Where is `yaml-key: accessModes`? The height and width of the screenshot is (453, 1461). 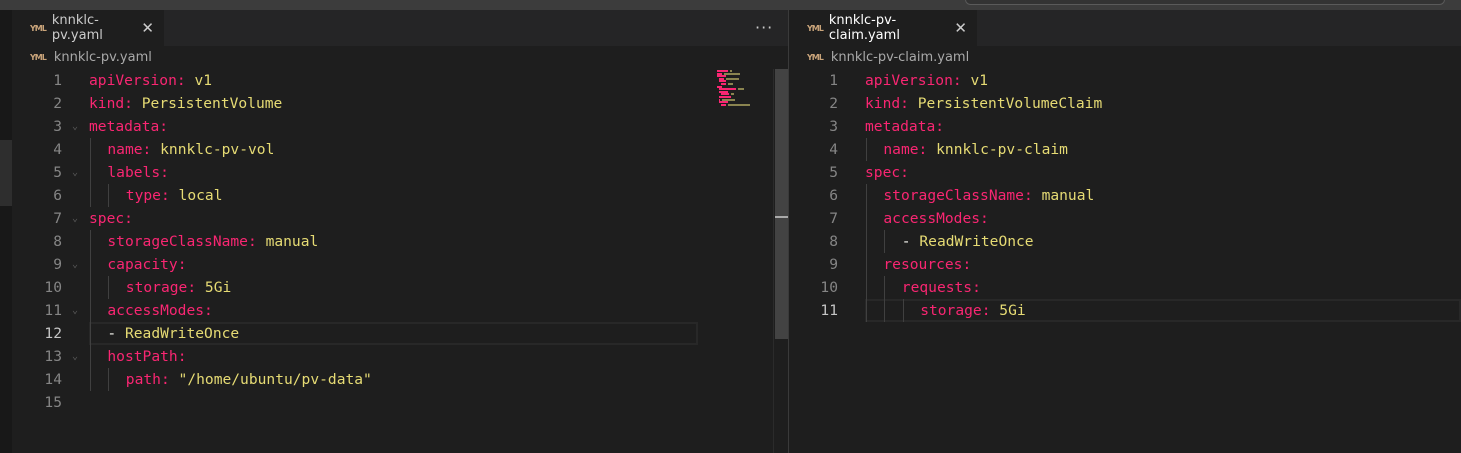
yaml-key: accessModes is located at coordinates (156, 310).